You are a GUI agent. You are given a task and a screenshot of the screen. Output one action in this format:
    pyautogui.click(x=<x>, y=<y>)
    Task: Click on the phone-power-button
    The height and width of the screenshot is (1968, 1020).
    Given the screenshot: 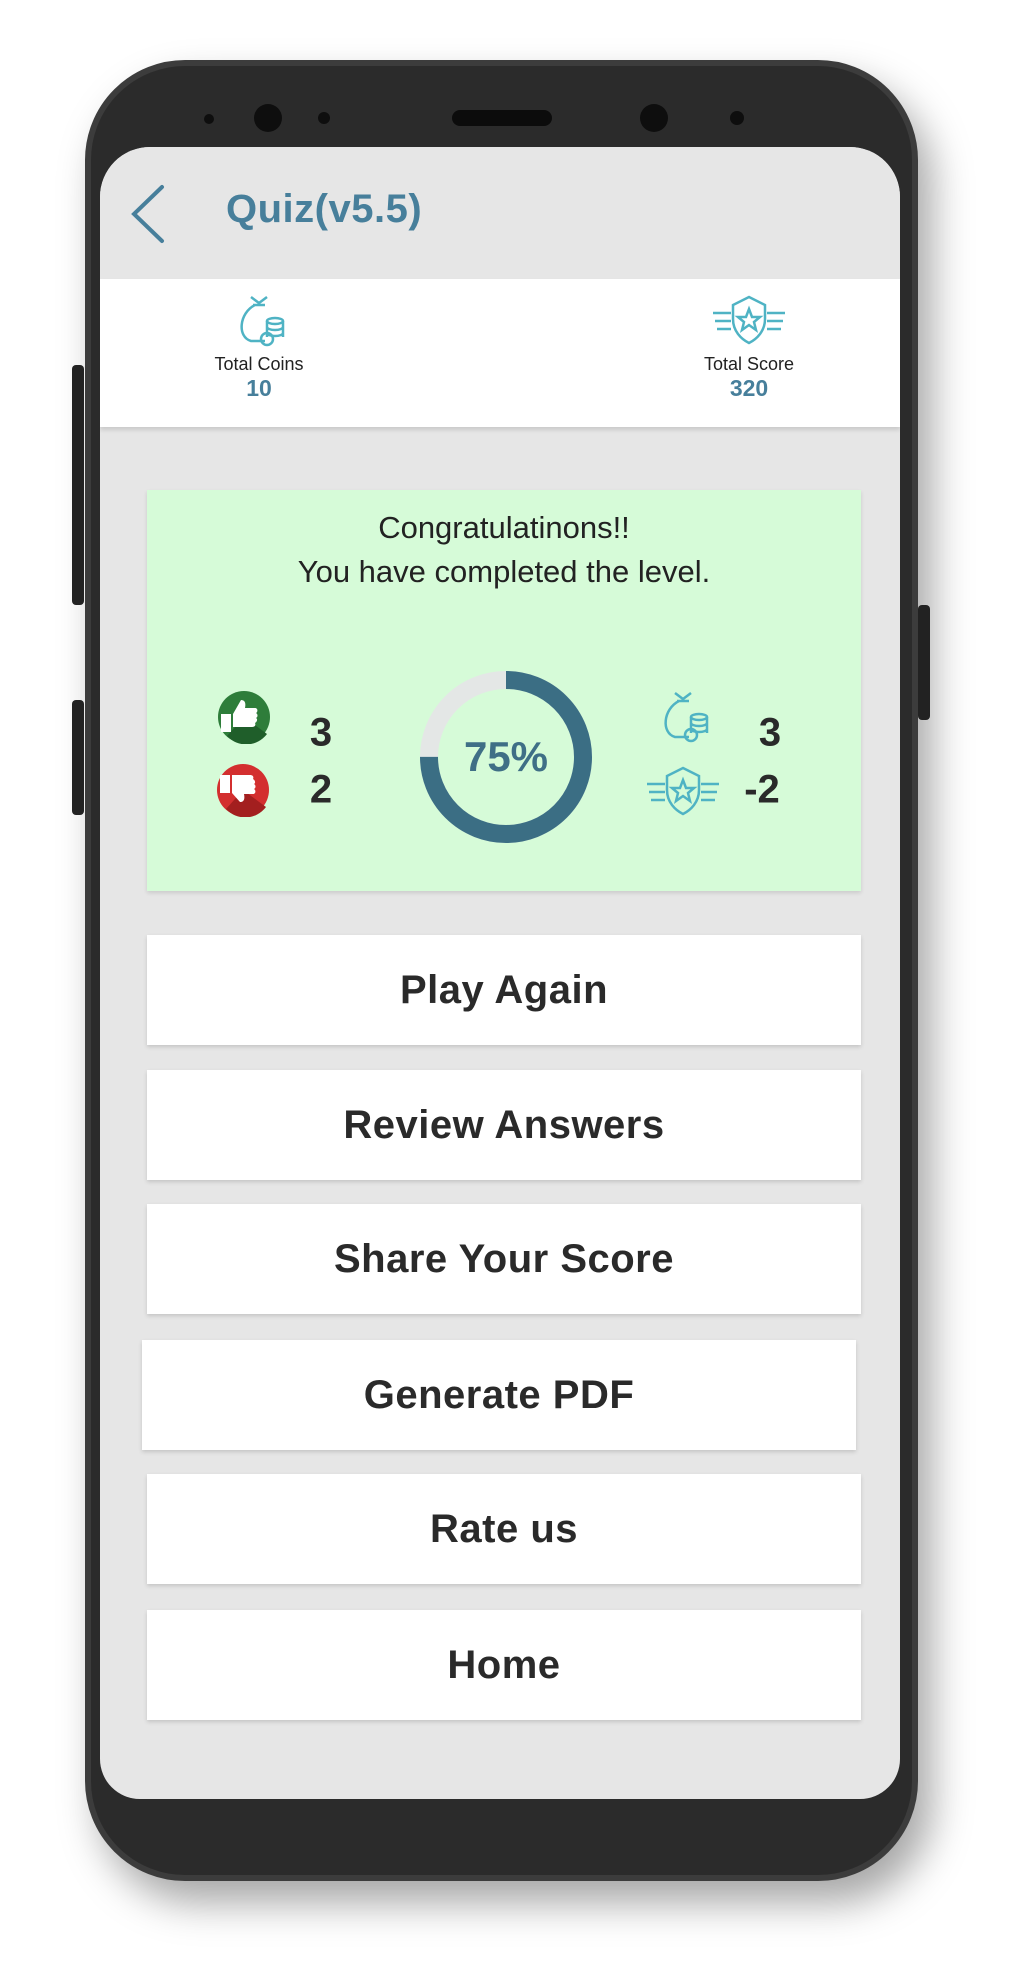 What is the action you would take?
    pyautogui.click(x=924, y=662)
    